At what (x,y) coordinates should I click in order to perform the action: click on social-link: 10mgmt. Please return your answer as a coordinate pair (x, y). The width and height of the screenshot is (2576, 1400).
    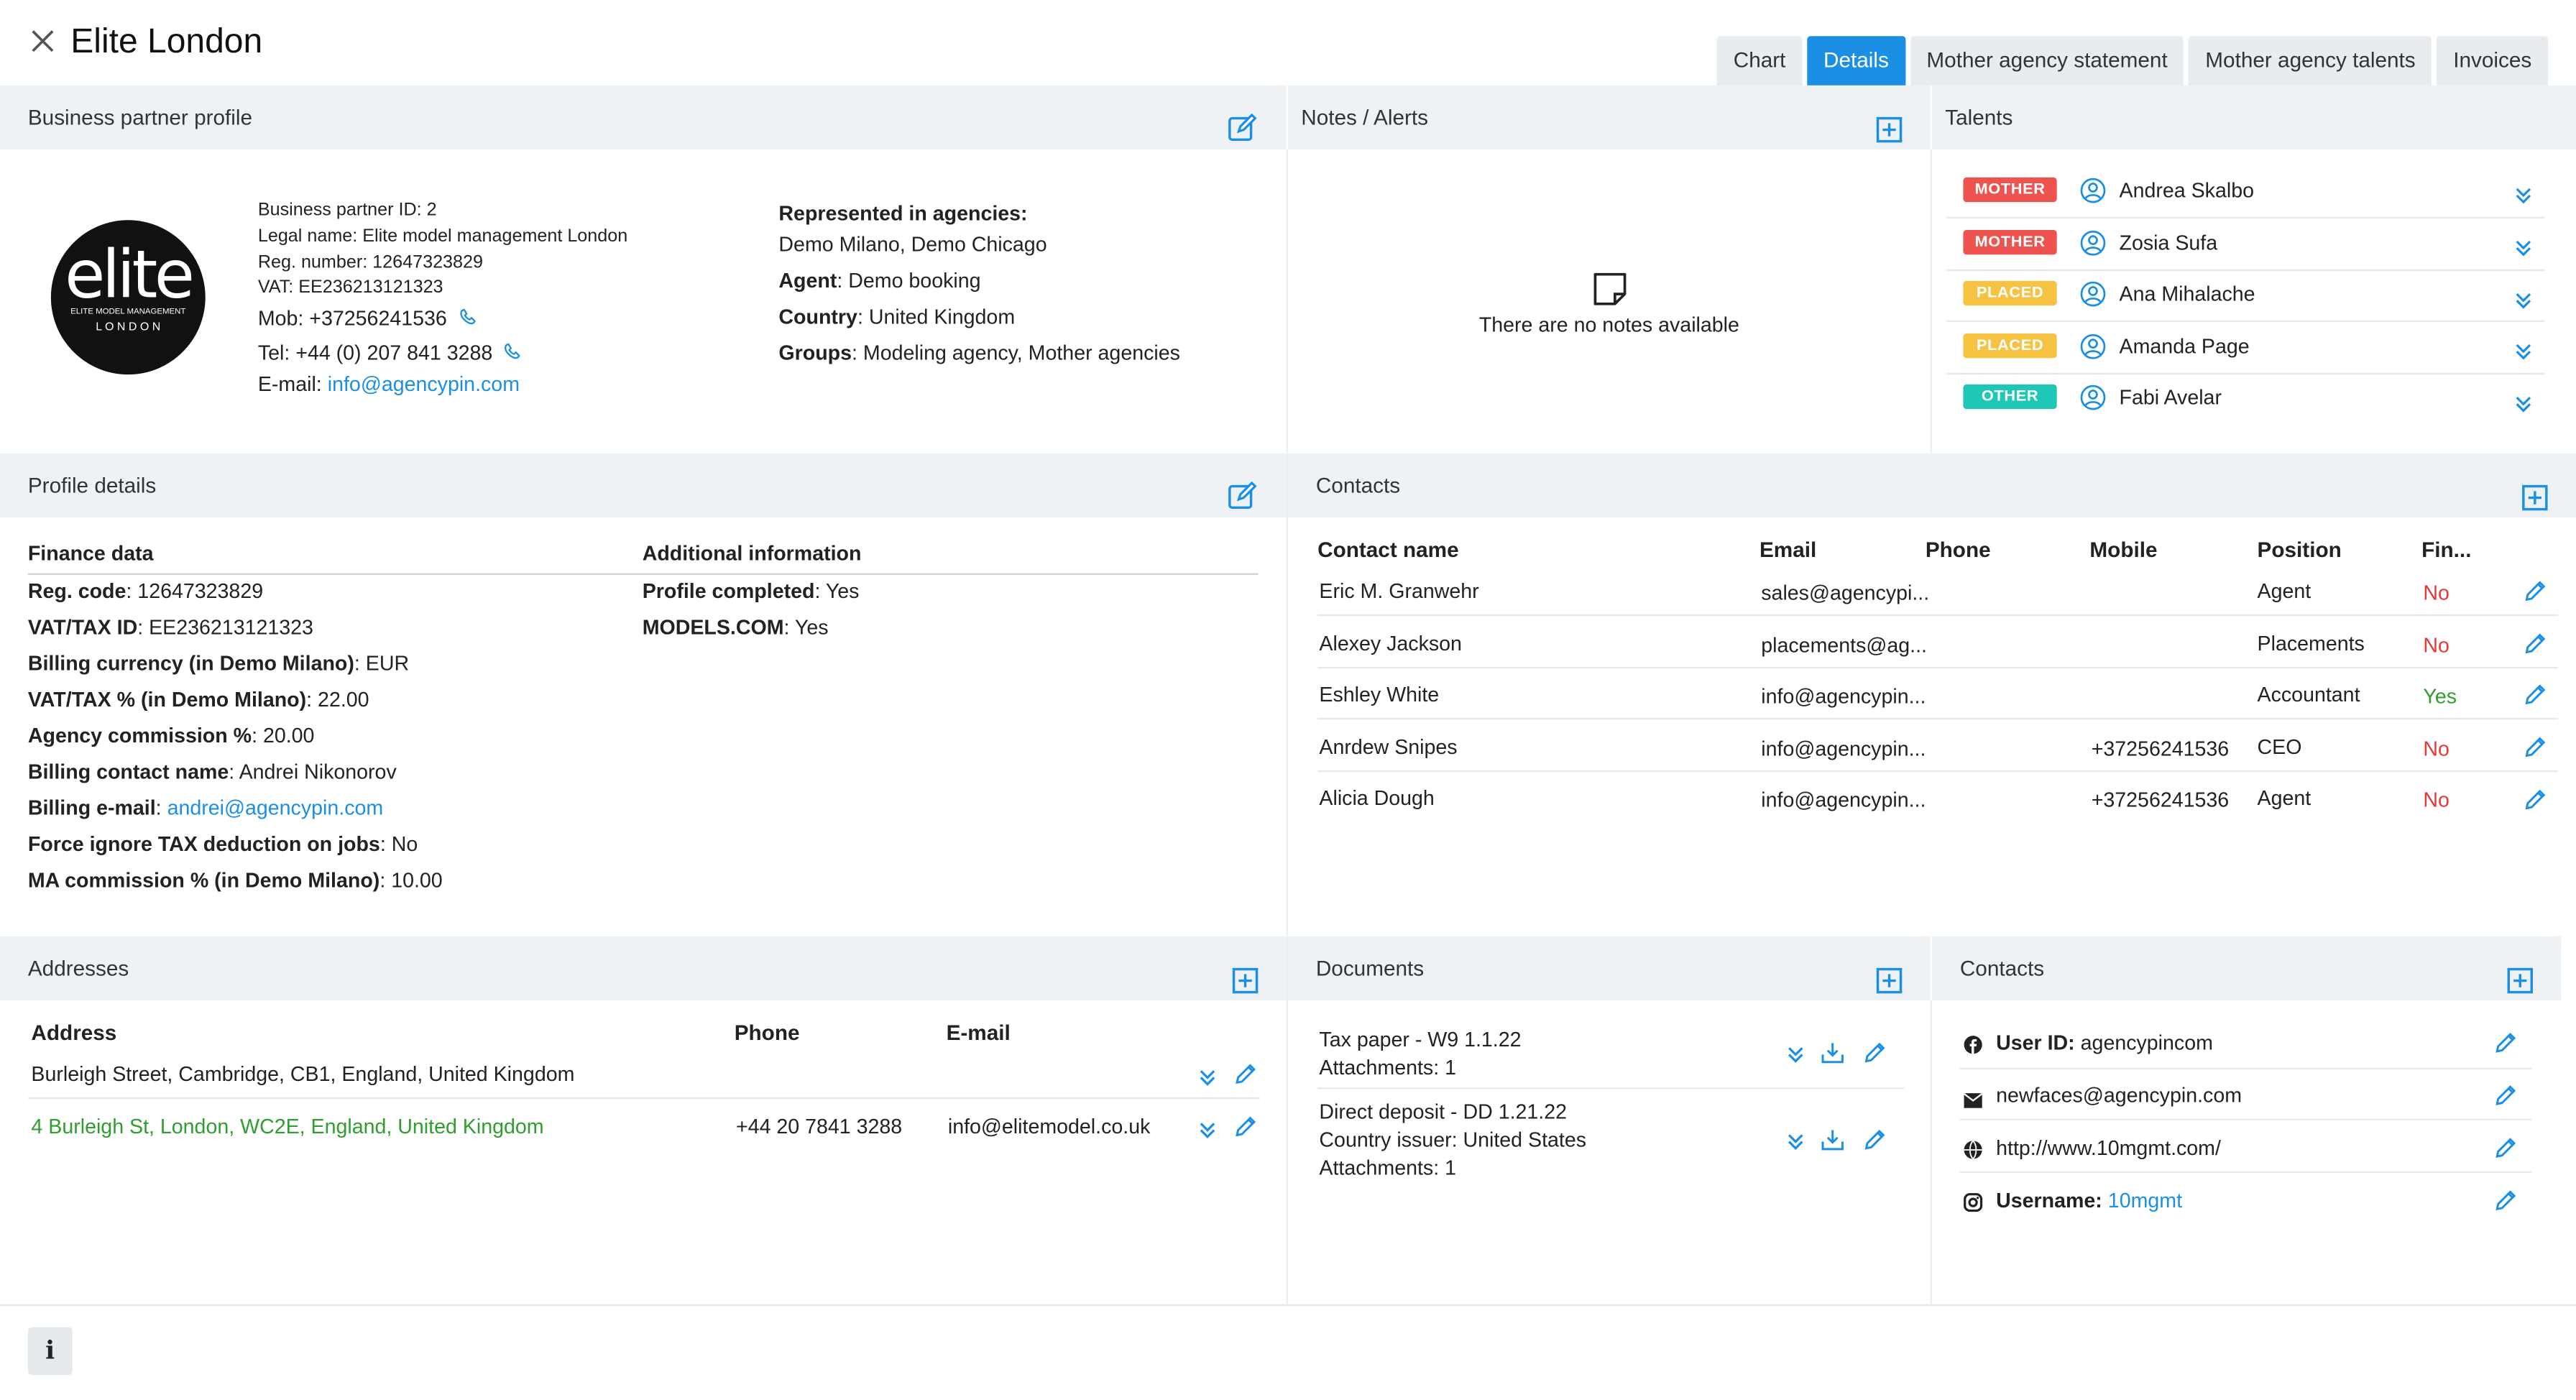
    Looking at the image, I should click on (2145, 1200).